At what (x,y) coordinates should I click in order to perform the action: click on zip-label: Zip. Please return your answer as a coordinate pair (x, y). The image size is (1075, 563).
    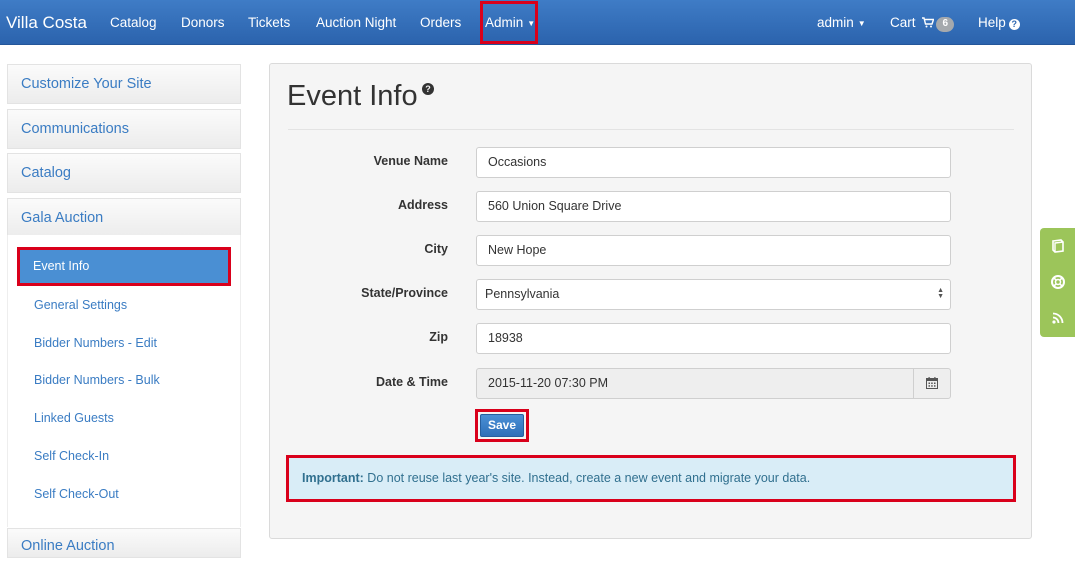
    Looking at the image, I should click on (438, 337).